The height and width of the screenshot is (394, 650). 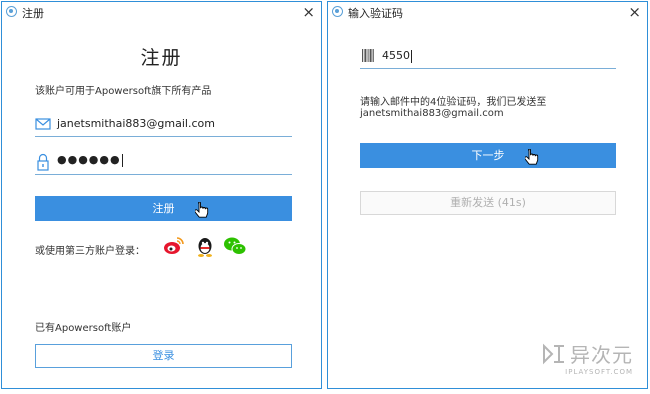 What do you see at coordinates (599, 372) in the screenshot?
I see `watermark-subtext: IPLAYSOFT.COM` at bounding box center [599, 372].